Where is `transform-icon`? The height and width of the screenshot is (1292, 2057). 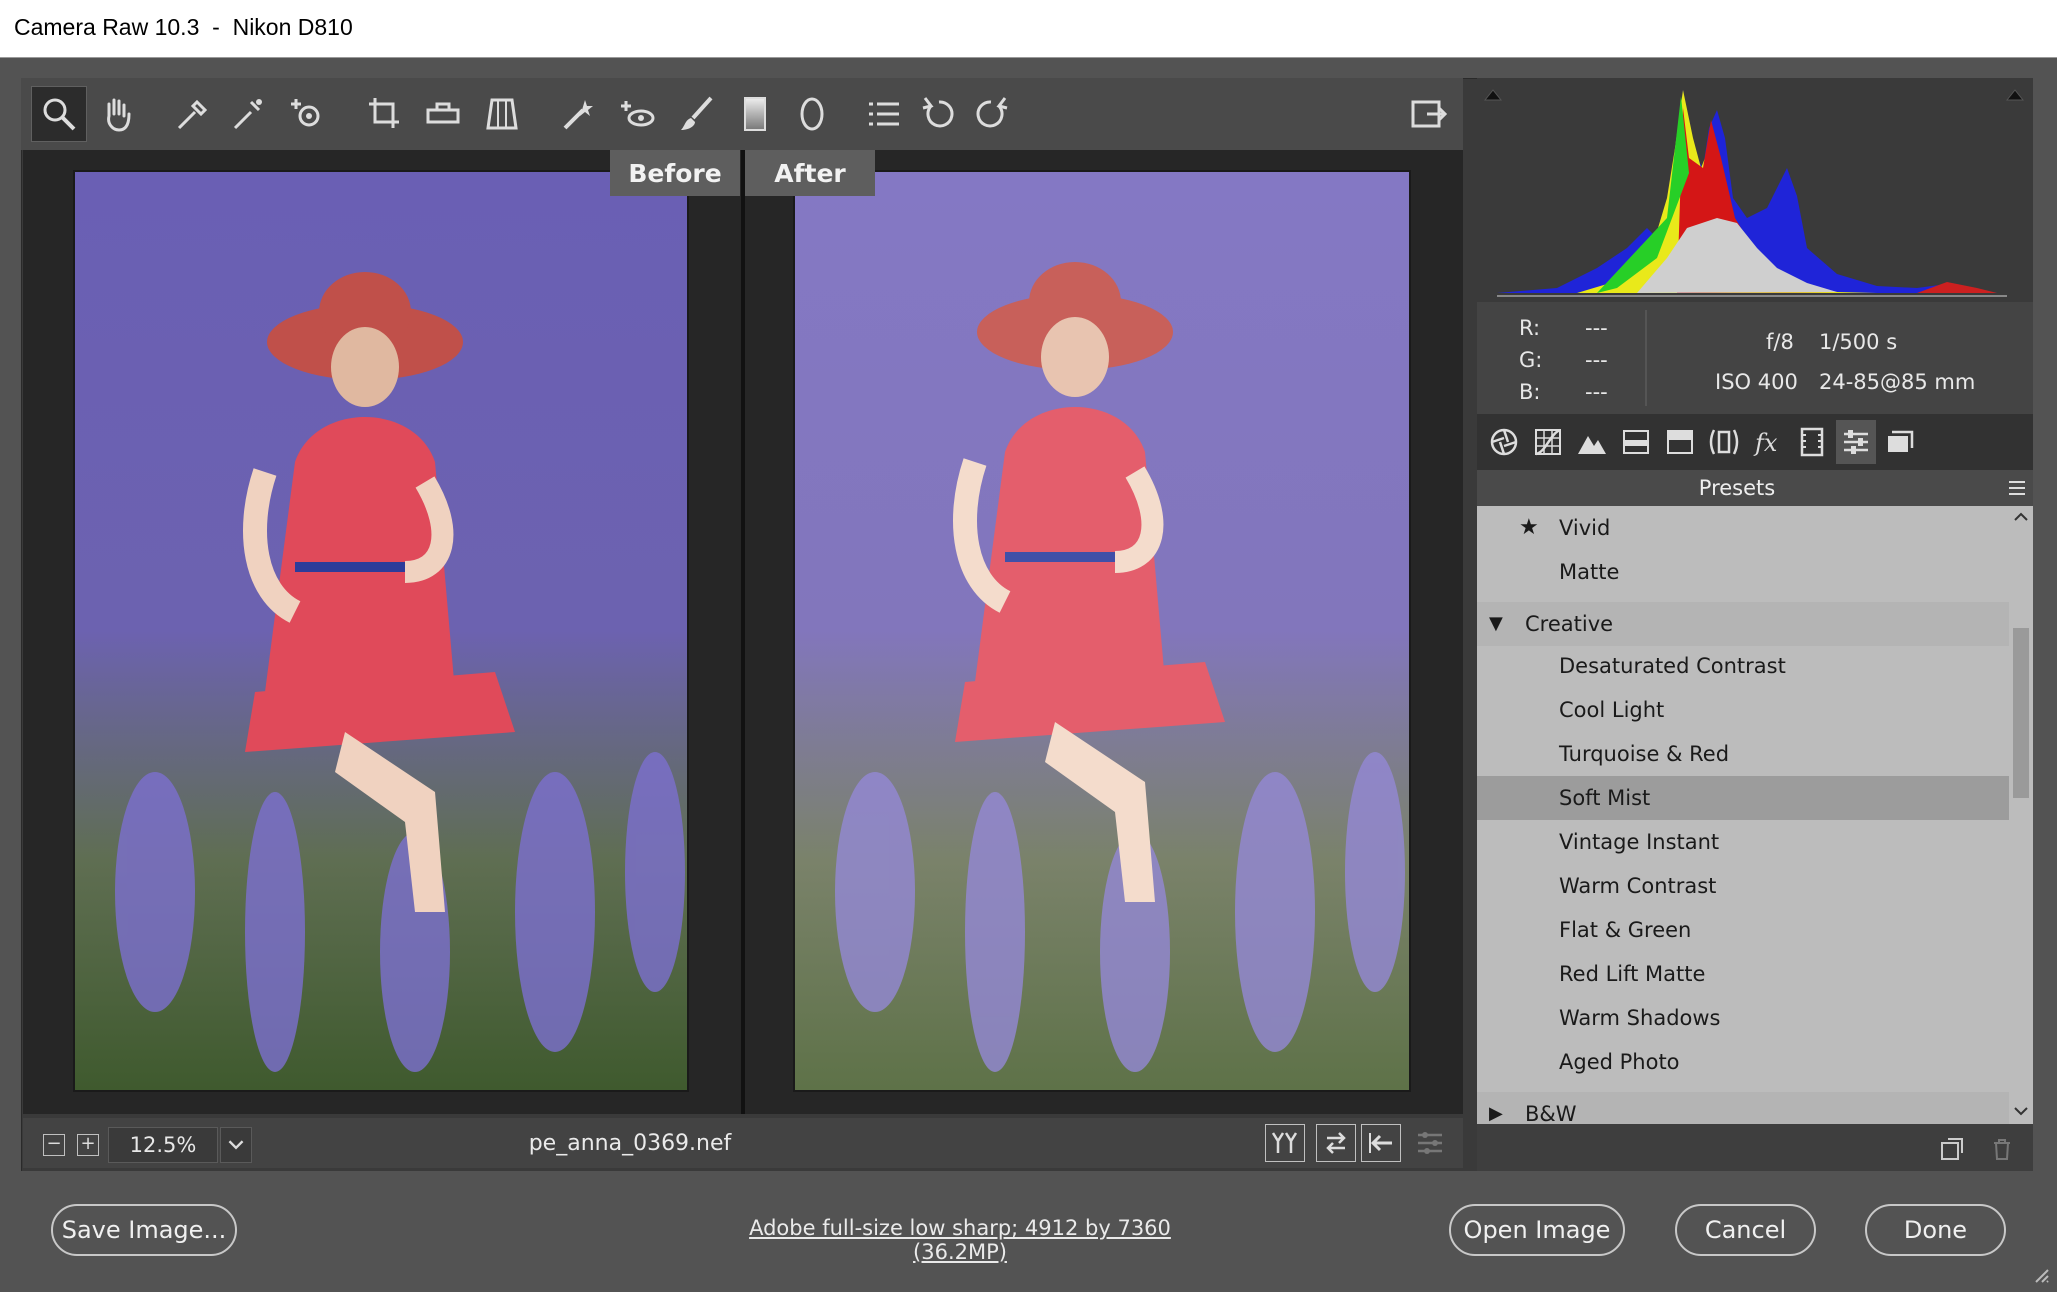 transform-icon is located at coordinates (502, 114).